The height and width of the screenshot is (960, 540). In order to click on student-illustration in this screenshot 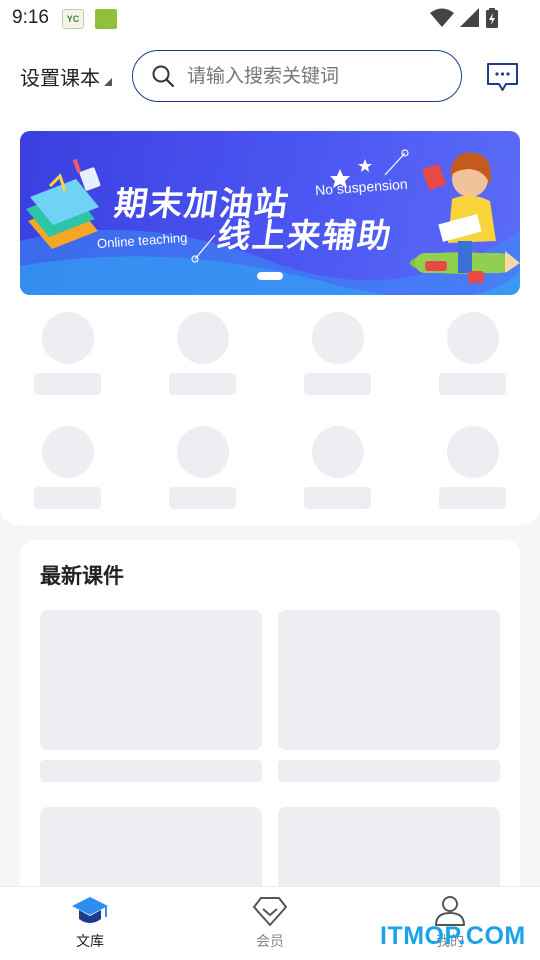, I will do `click(465, 217)`.